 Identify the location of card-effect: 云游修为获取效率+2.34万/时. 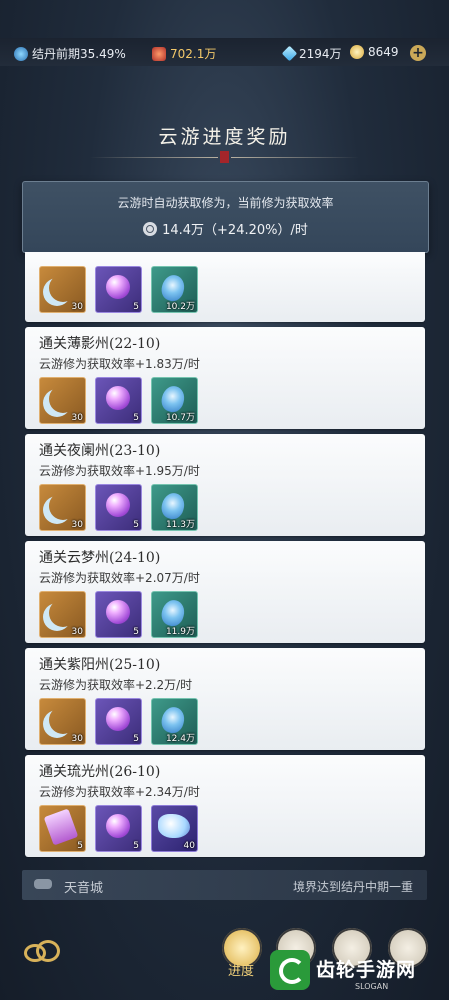
(119, 792).